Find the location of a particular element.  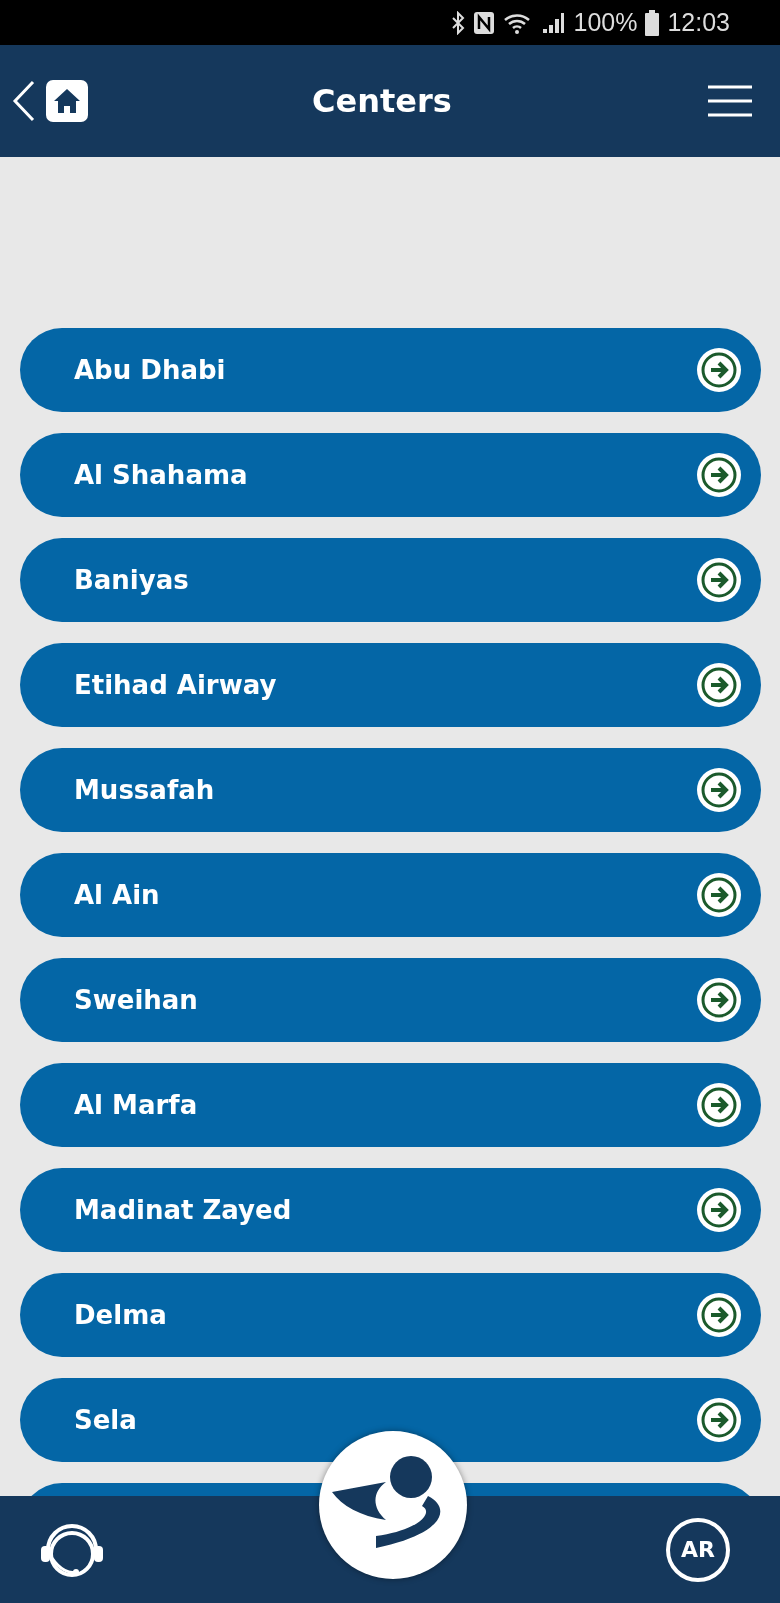

back-icon is located at coordinates (24, 101).